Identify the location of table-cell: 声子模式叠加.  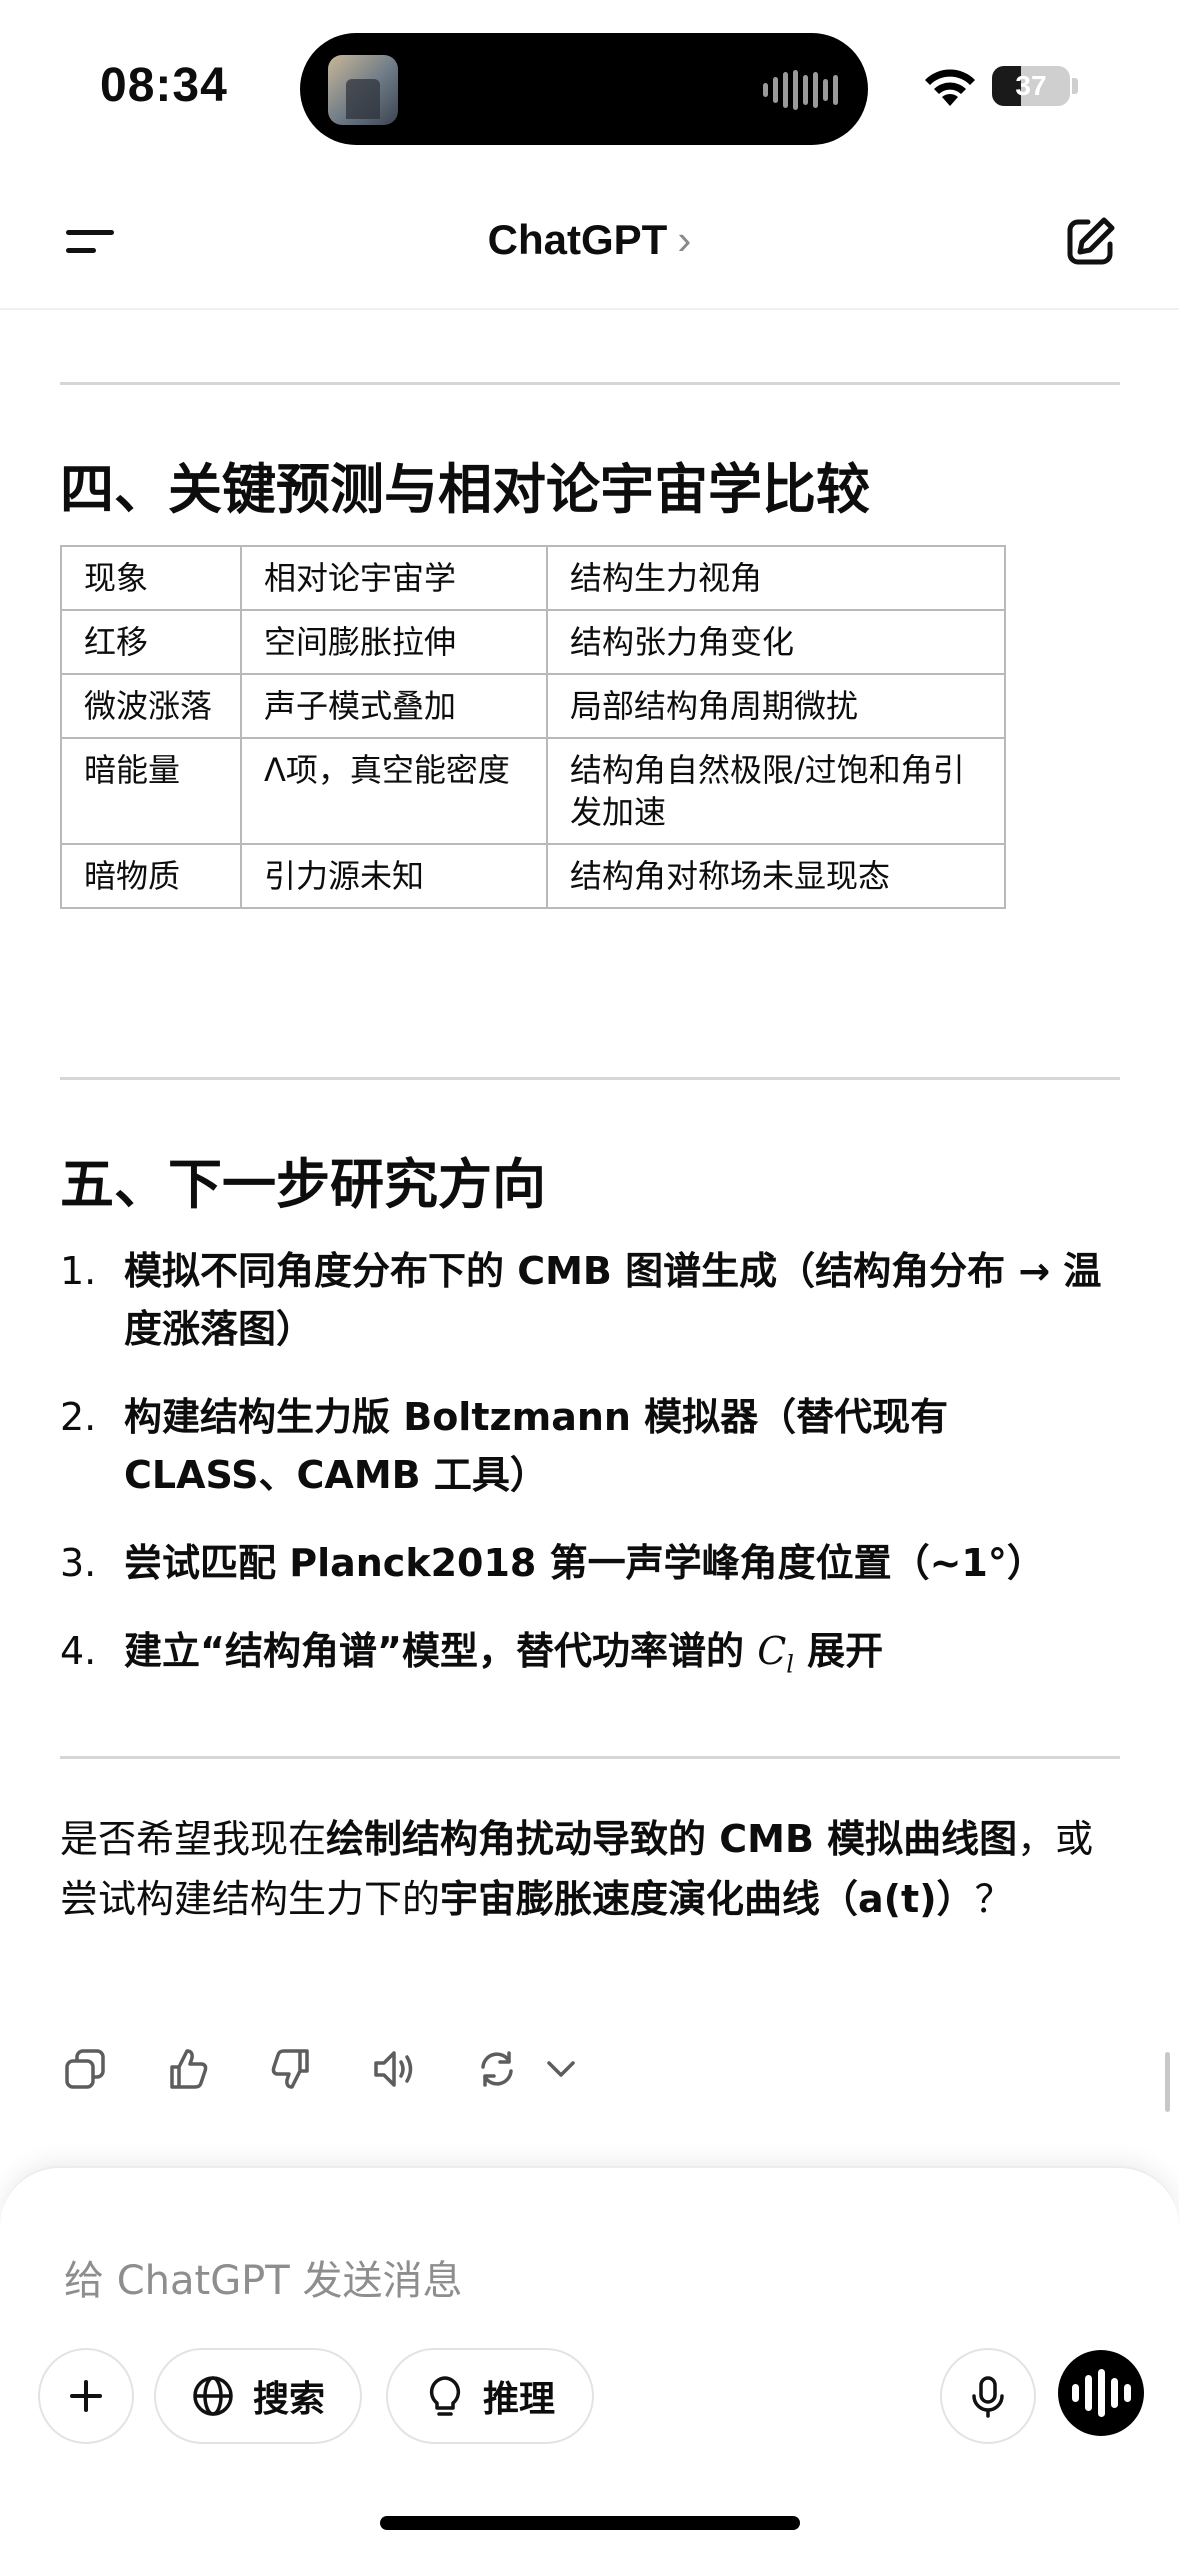
(394, 706).